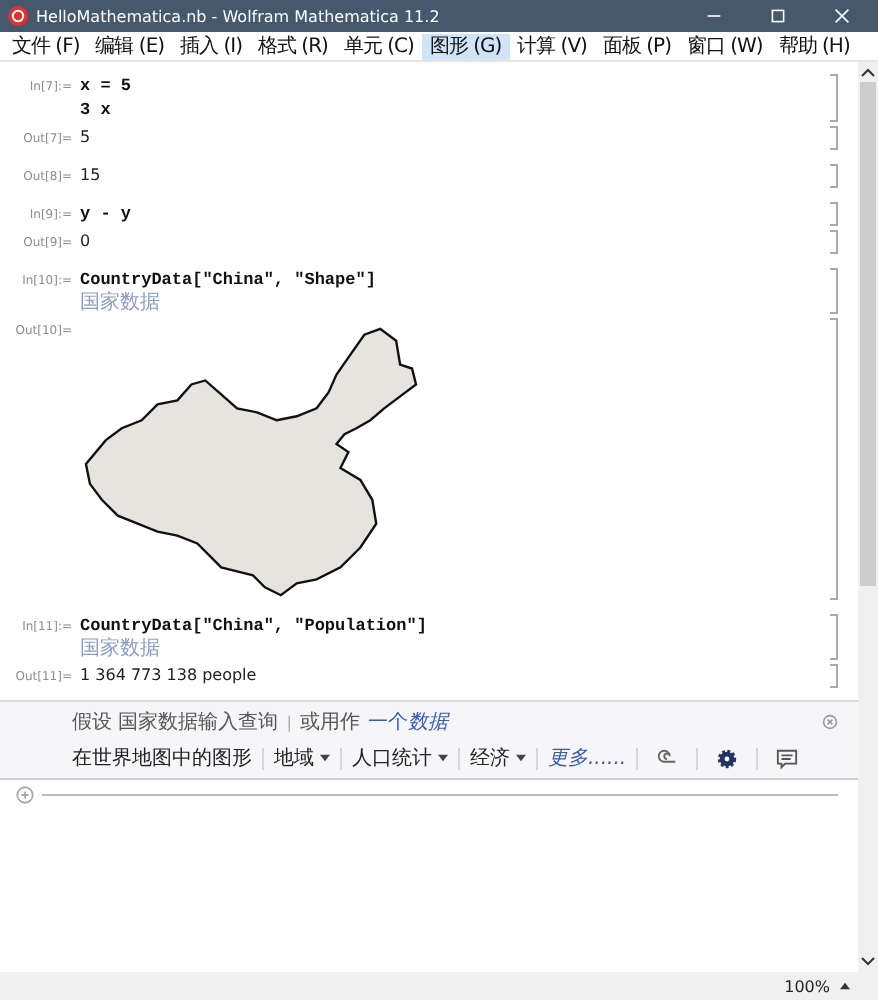 The width and height of the screenshot is (878, 1000). I want to click on output-text: 1 364 773 138 people, so click(169, 676).